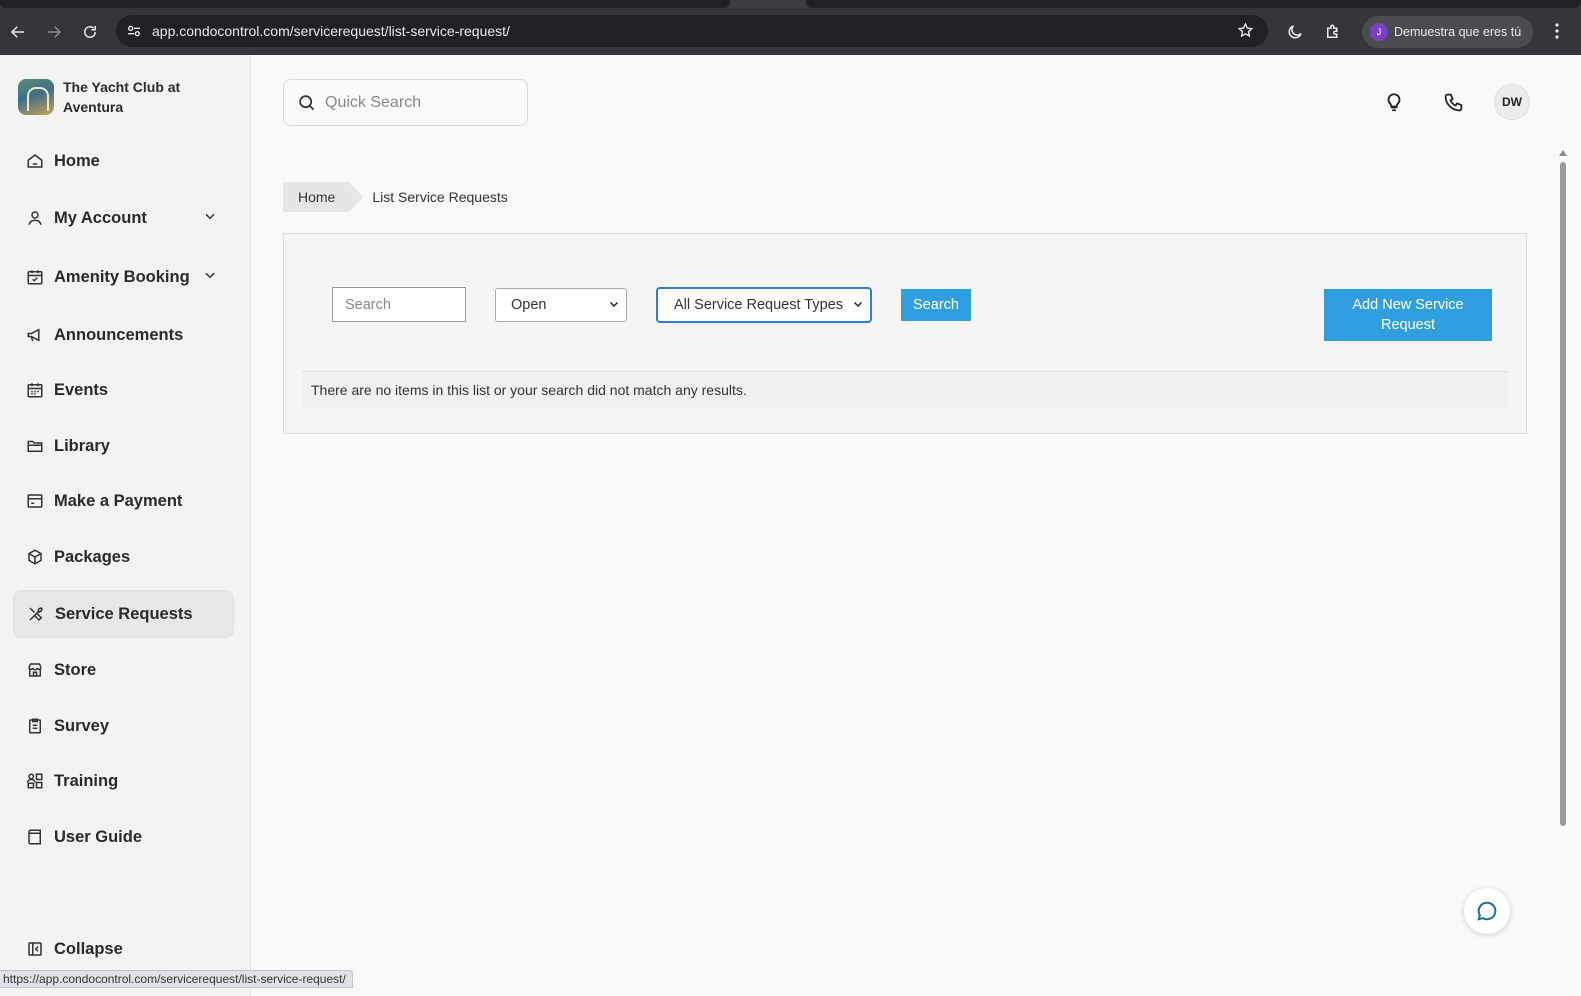 Image resolution: width=1581 pixels, height=996 pixels. What do you see at coordinates (35, 726) in the screenshot?
I see `clipboard-icon` at bounding box center [35, 726].